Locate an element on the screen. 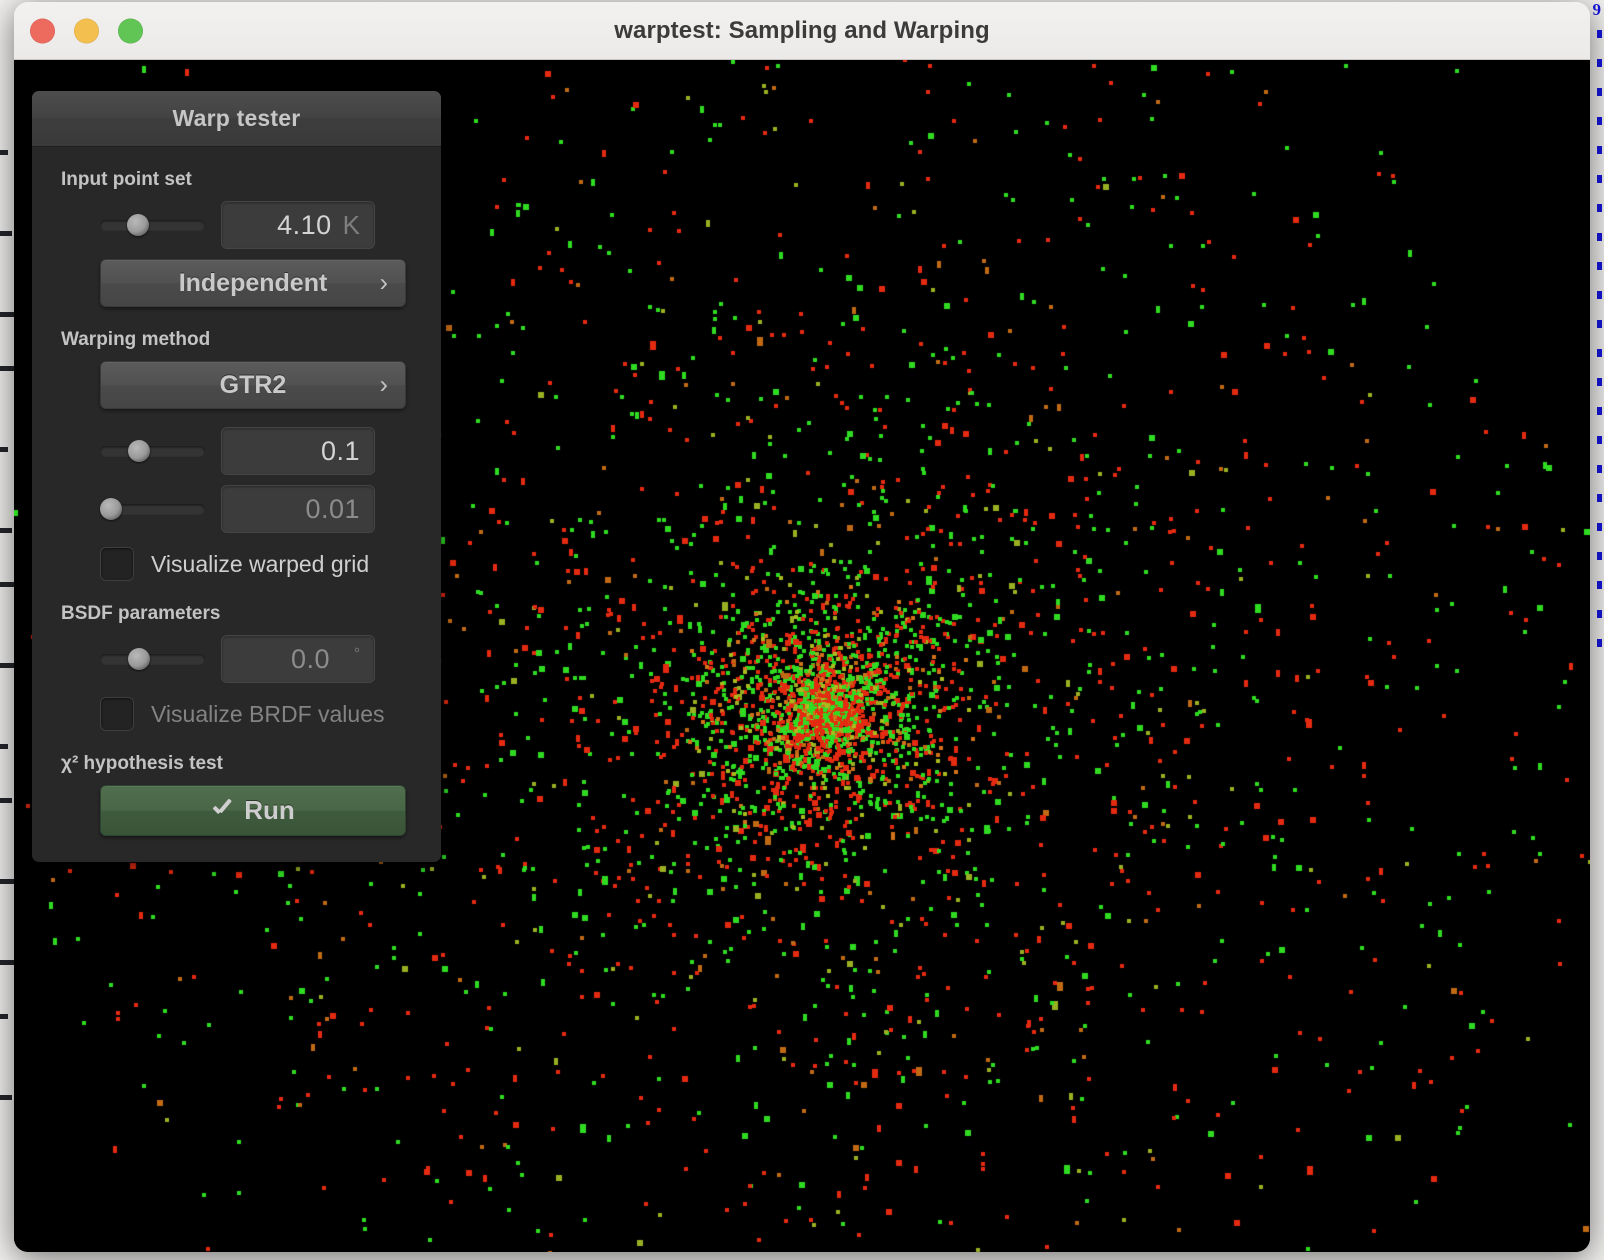  bsdf-angle-row: 0.0 ° is located at coordinates (236, 659).